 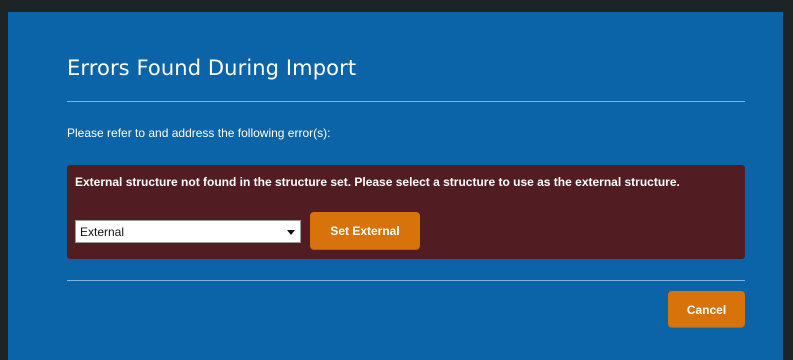 What do you see at coordinates (212, 68) in the screenshot?
I see `dialog-title: Errors Found During Import` at bounding box center [212, 68].